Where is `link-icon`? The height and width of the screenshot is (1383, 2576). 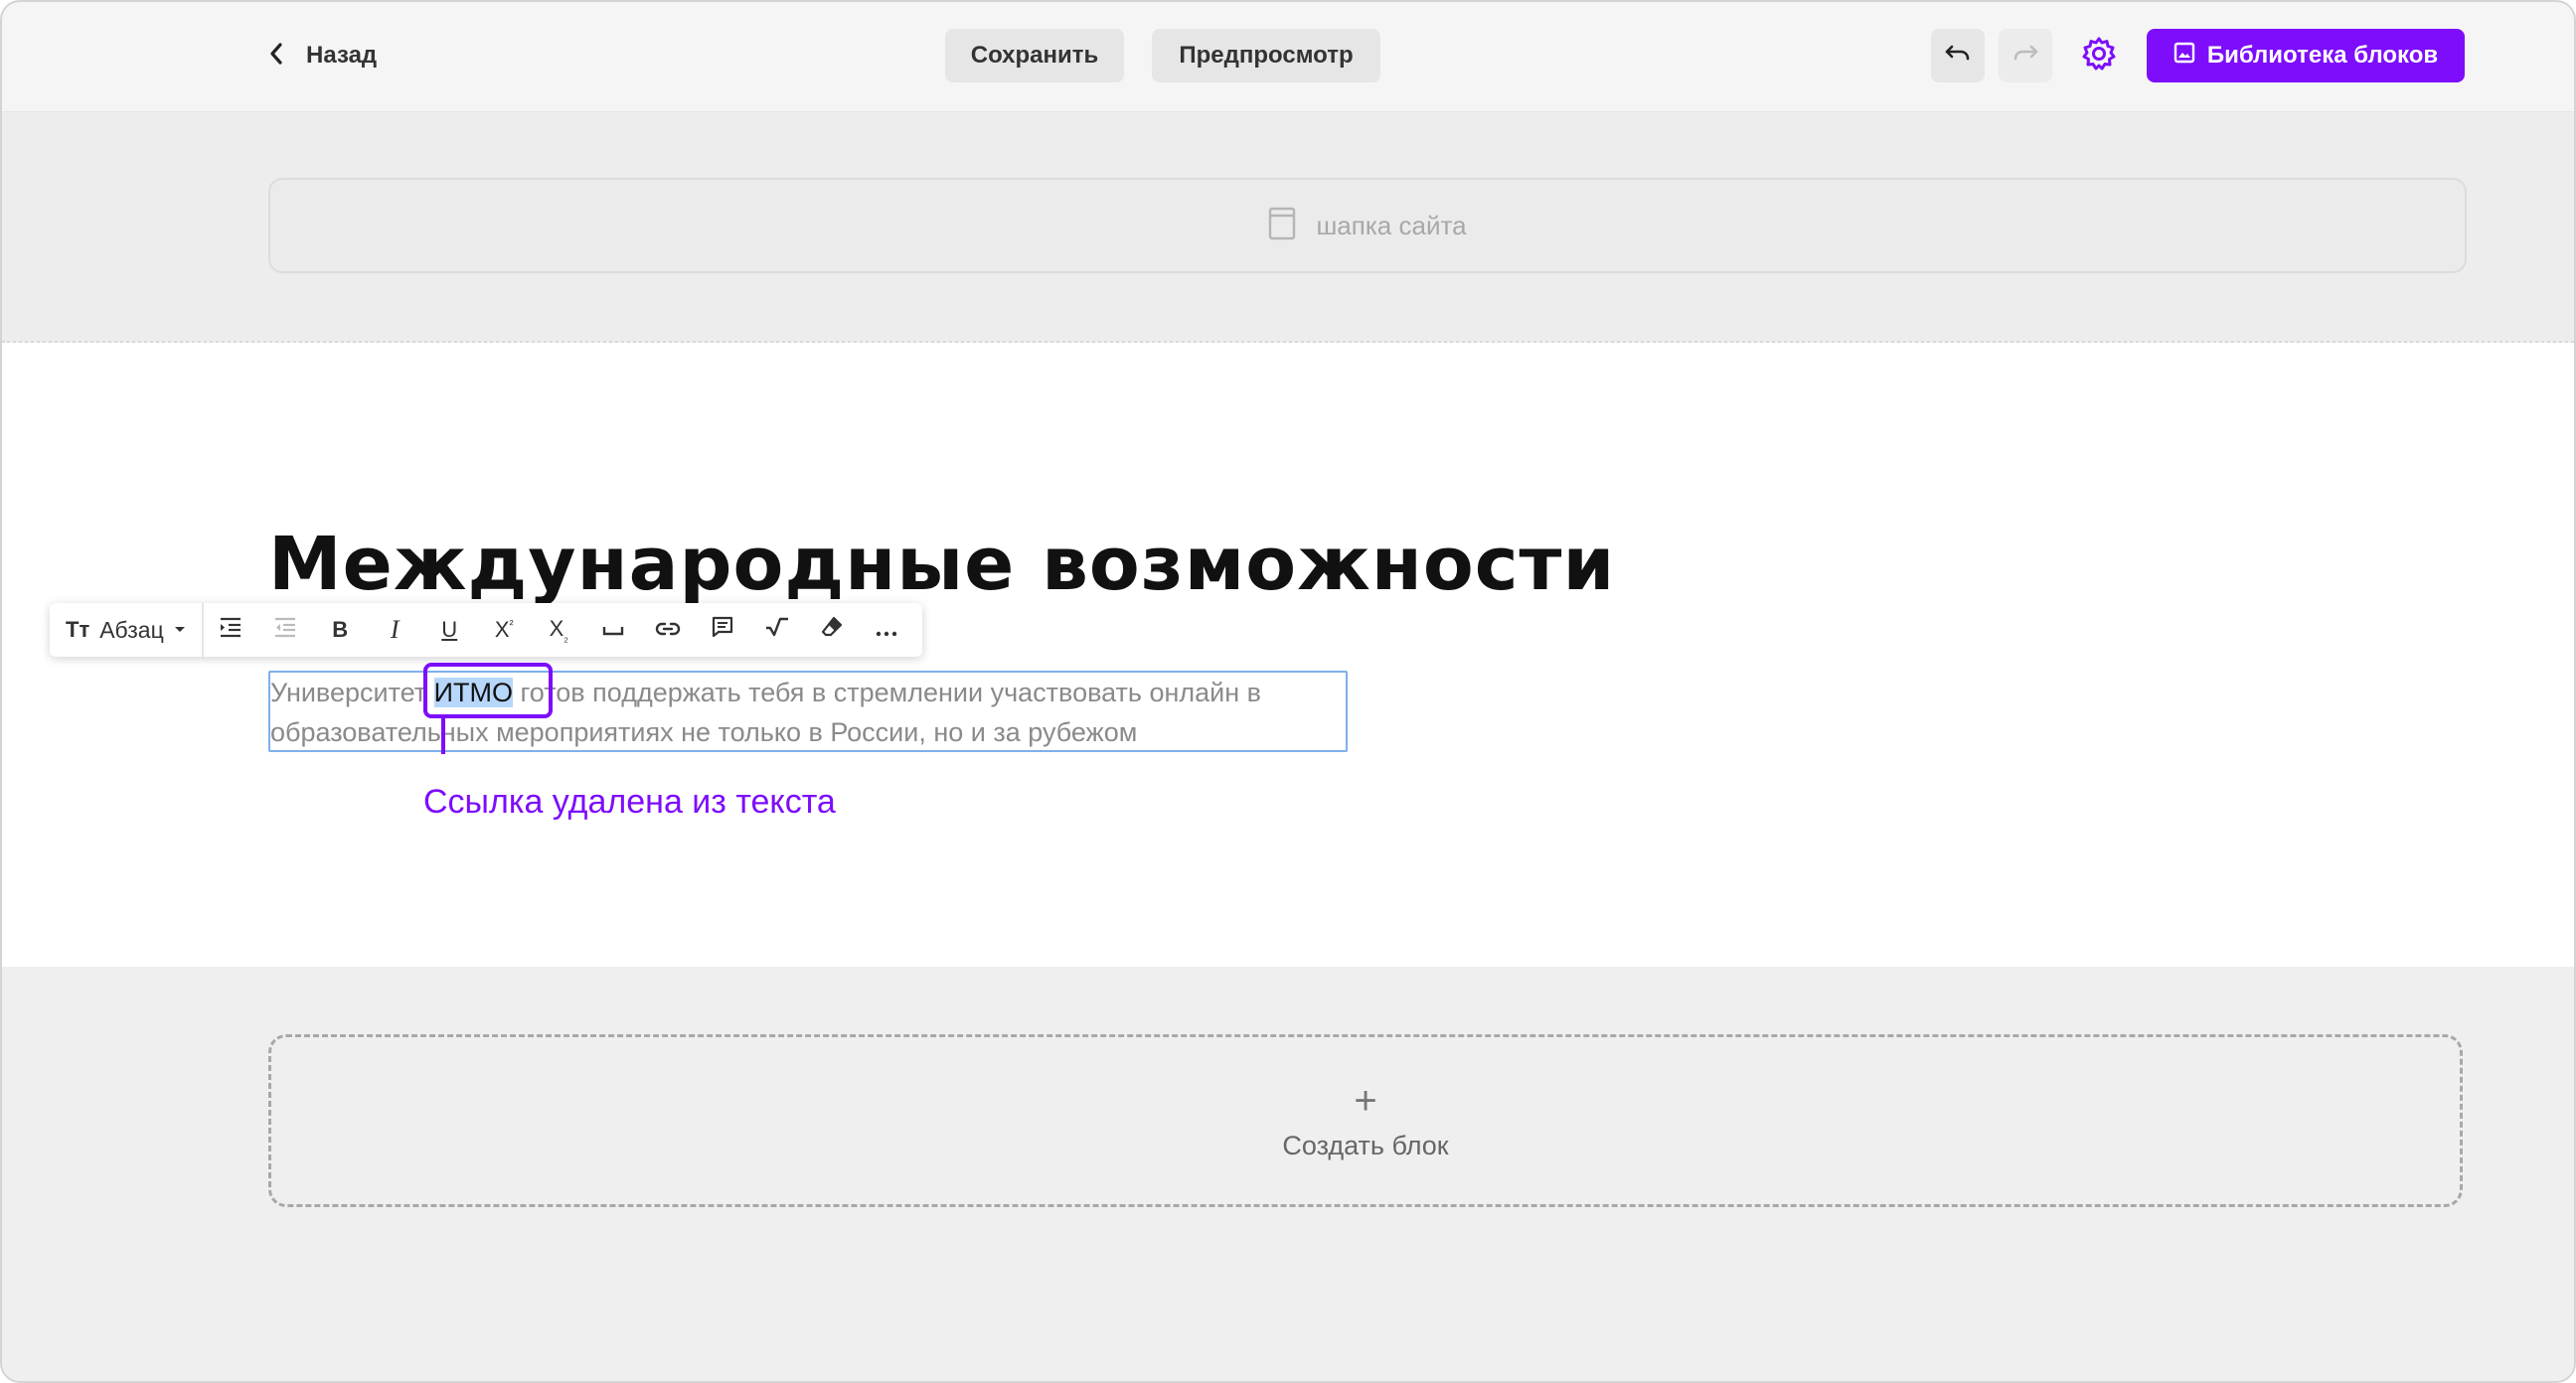
link-icon is located at coordinates (668, 630).